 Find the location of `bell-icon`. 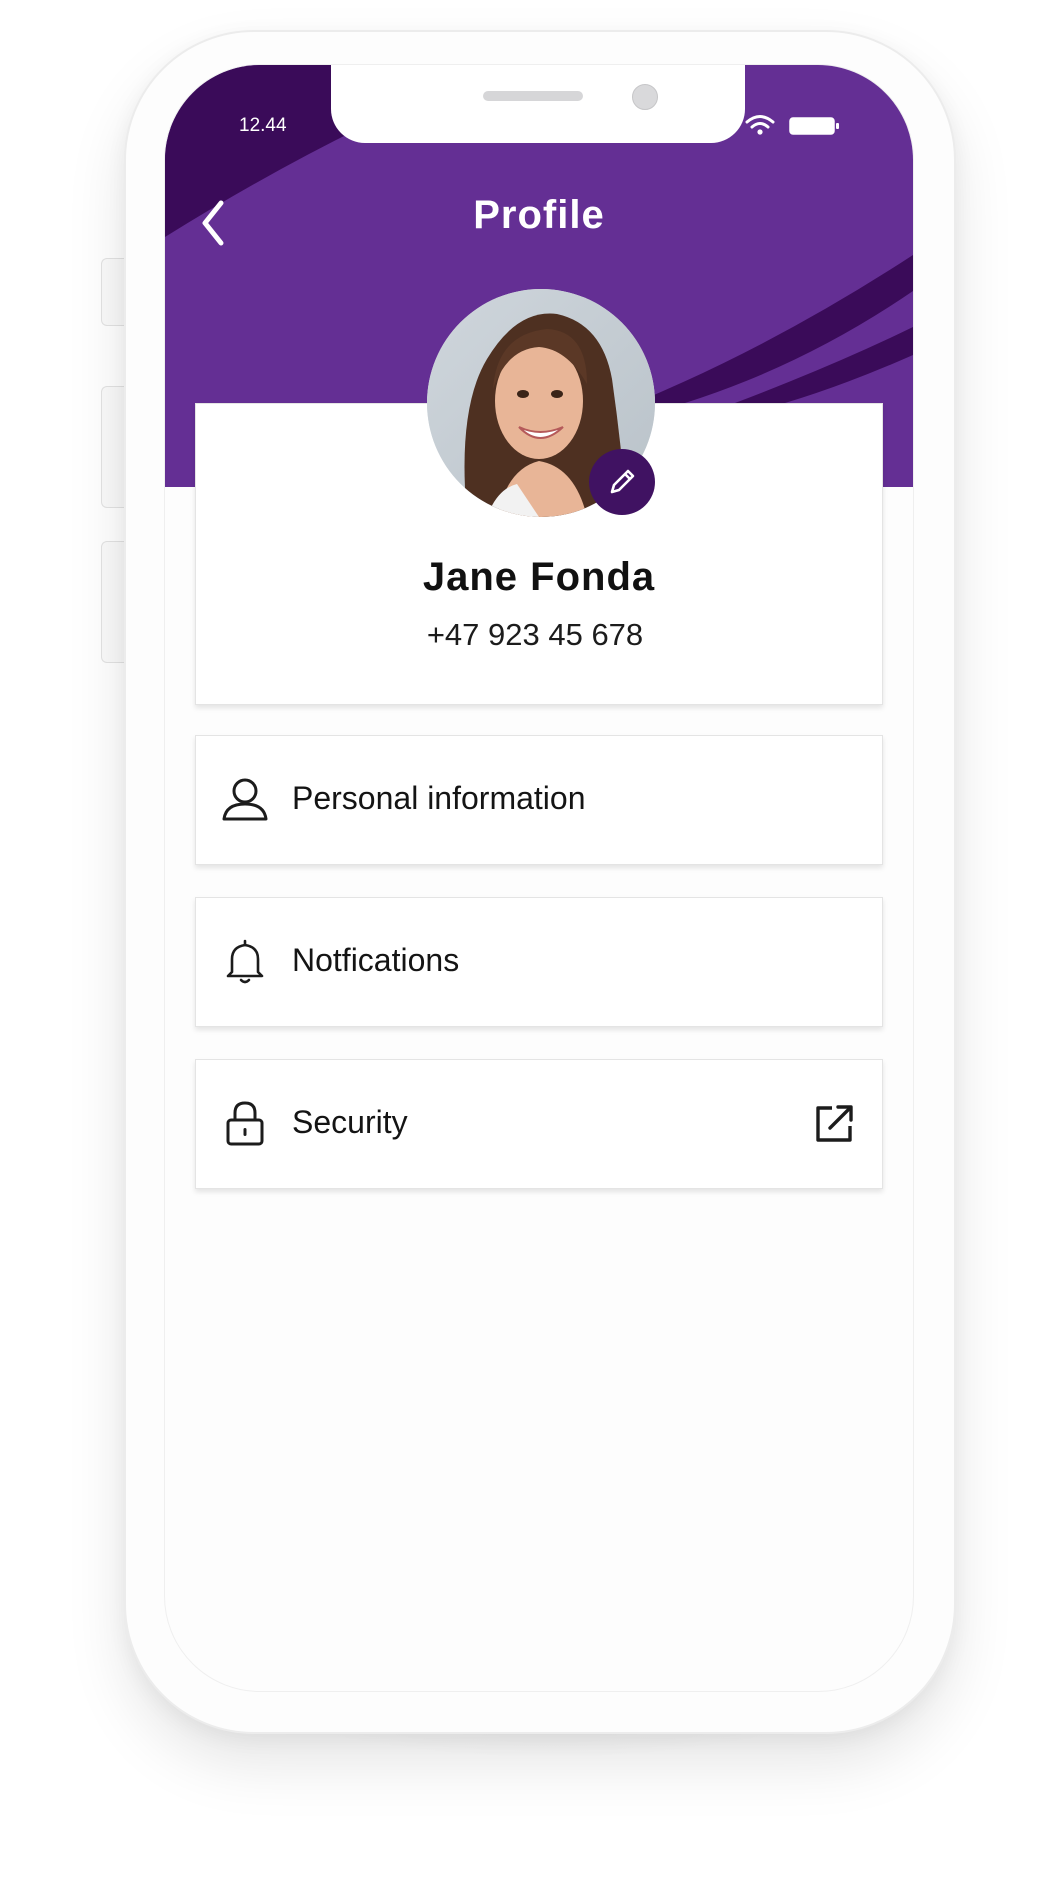

bell-icon is located at coordinates (245, 961).